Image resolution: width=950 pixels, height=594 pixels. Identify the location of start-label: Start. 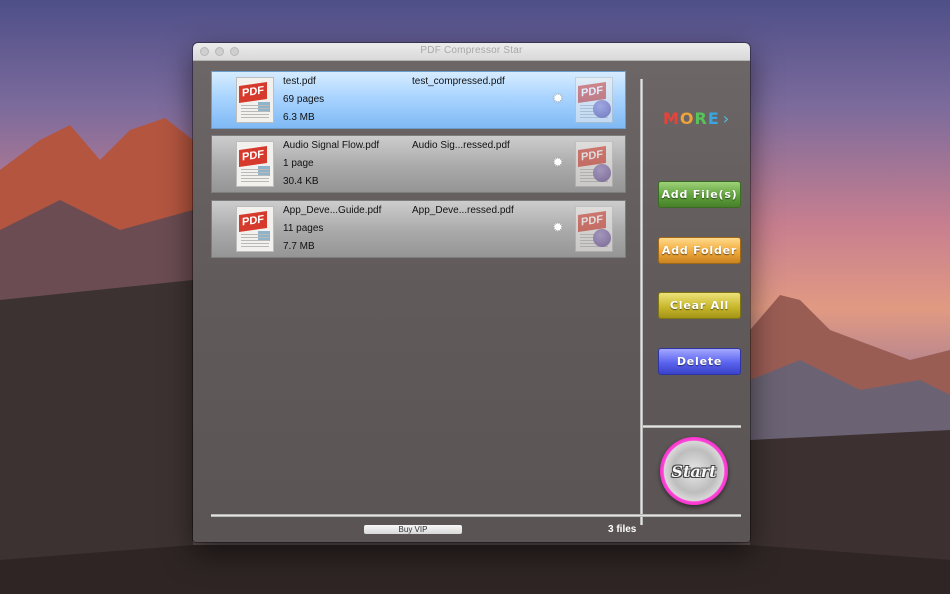
(694, 471).